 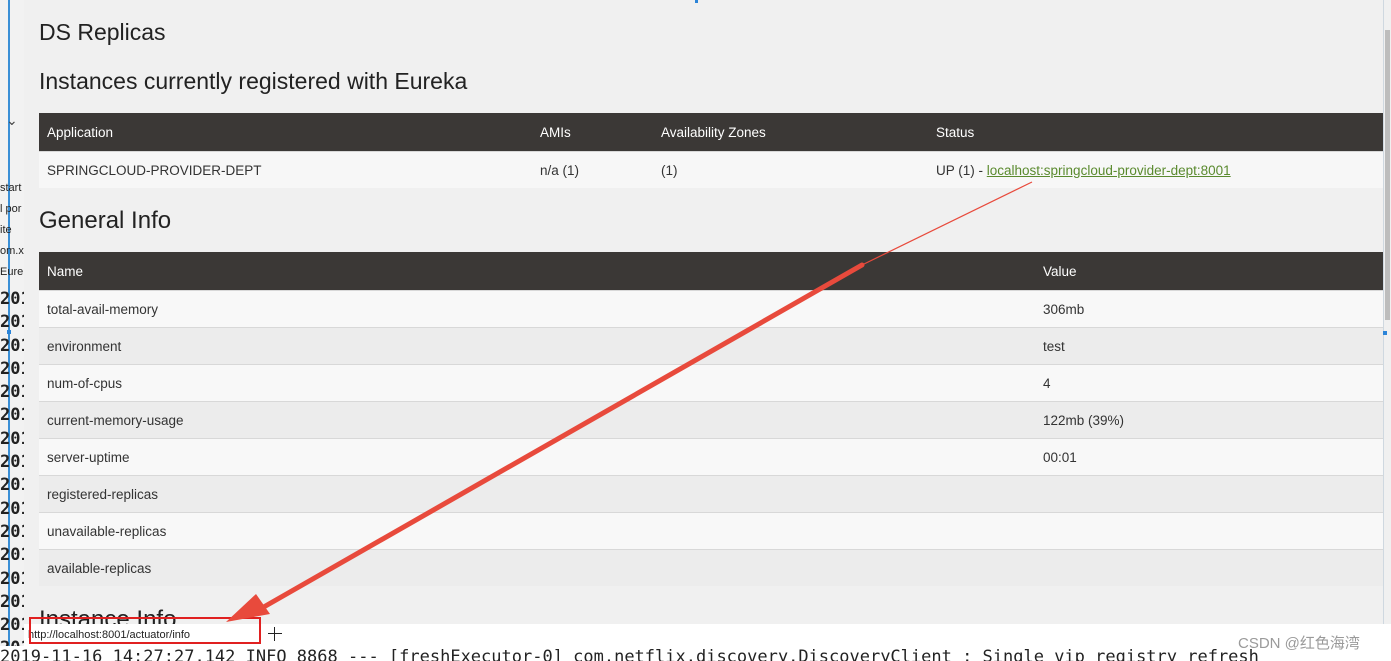 What do you see at coordinates (537, 457) in the screenshot?
I see `name-cell: server-uptime` at bounding box center [537, 457].